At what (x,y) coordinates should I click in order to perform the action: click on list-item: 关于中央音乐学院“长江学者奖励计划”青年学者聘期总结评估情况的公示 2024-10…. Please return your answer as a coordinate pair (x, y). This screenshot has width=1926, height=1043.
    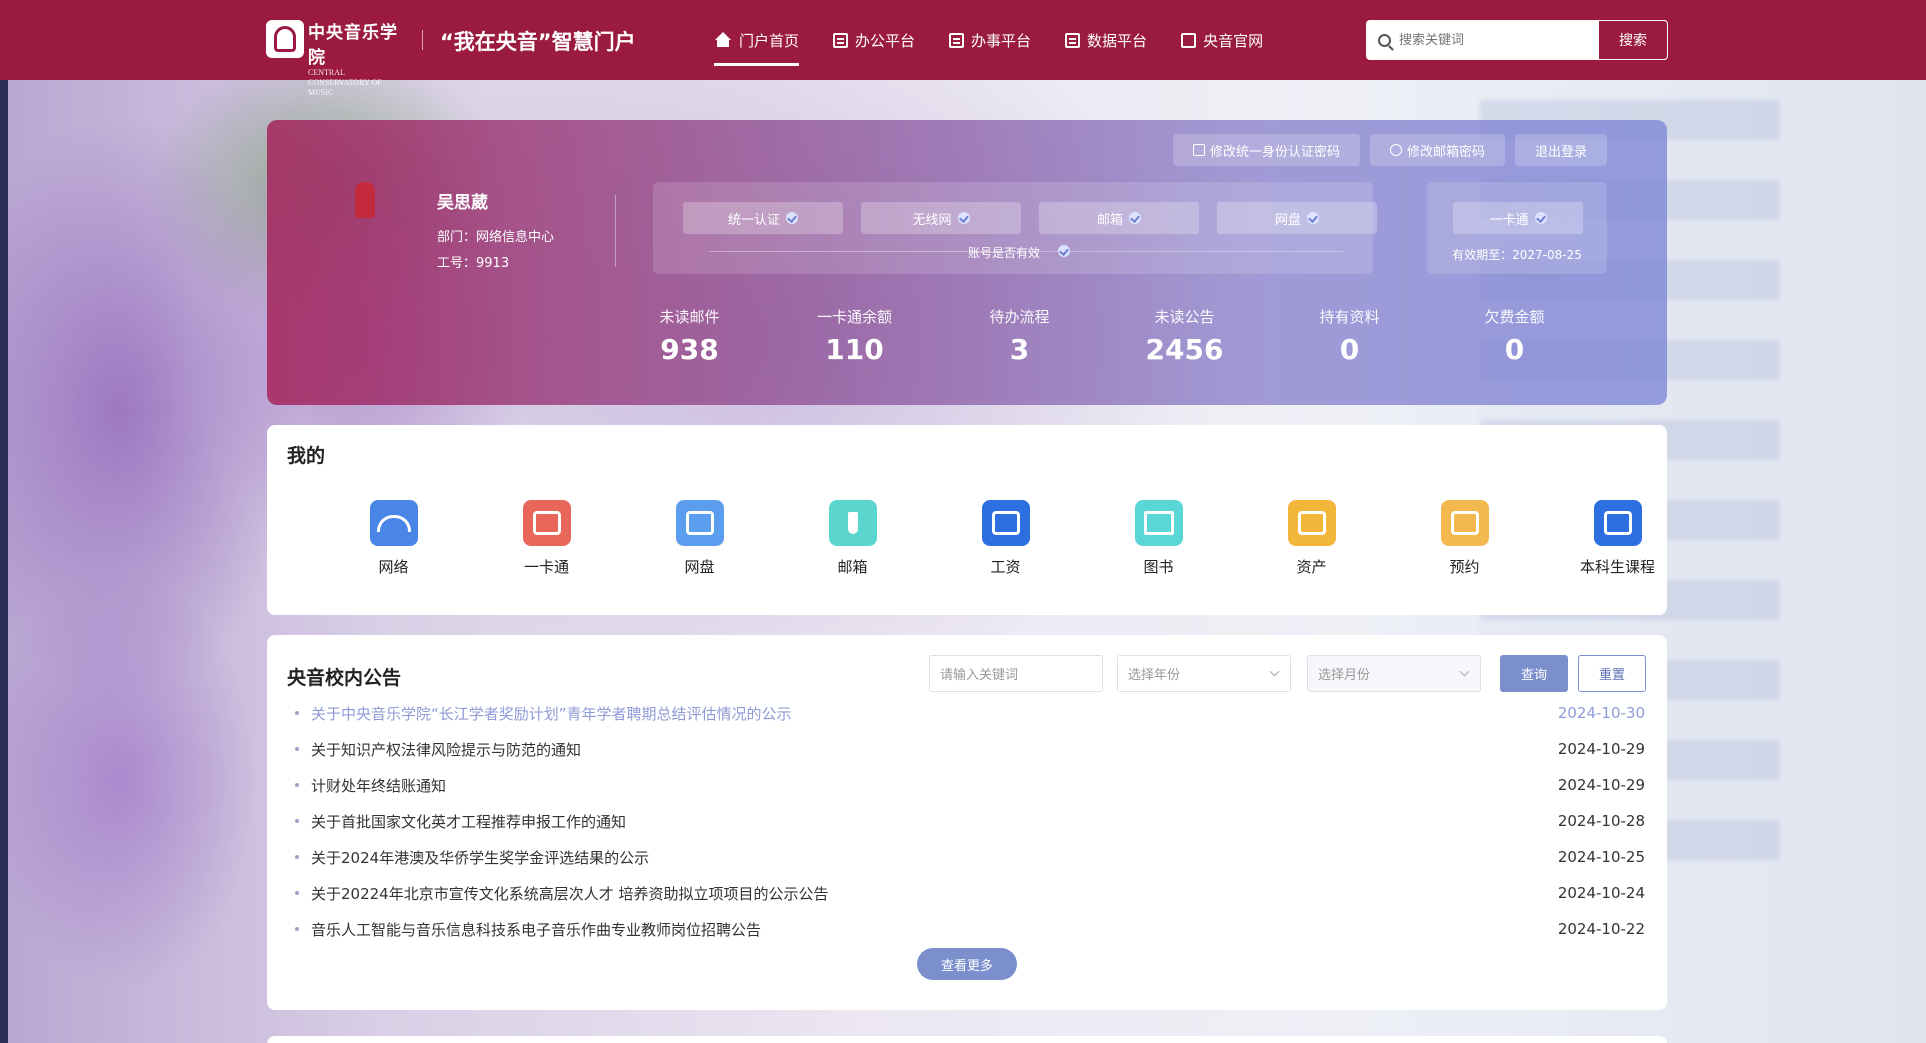
    Looking at the image, I should click on (970, 713).